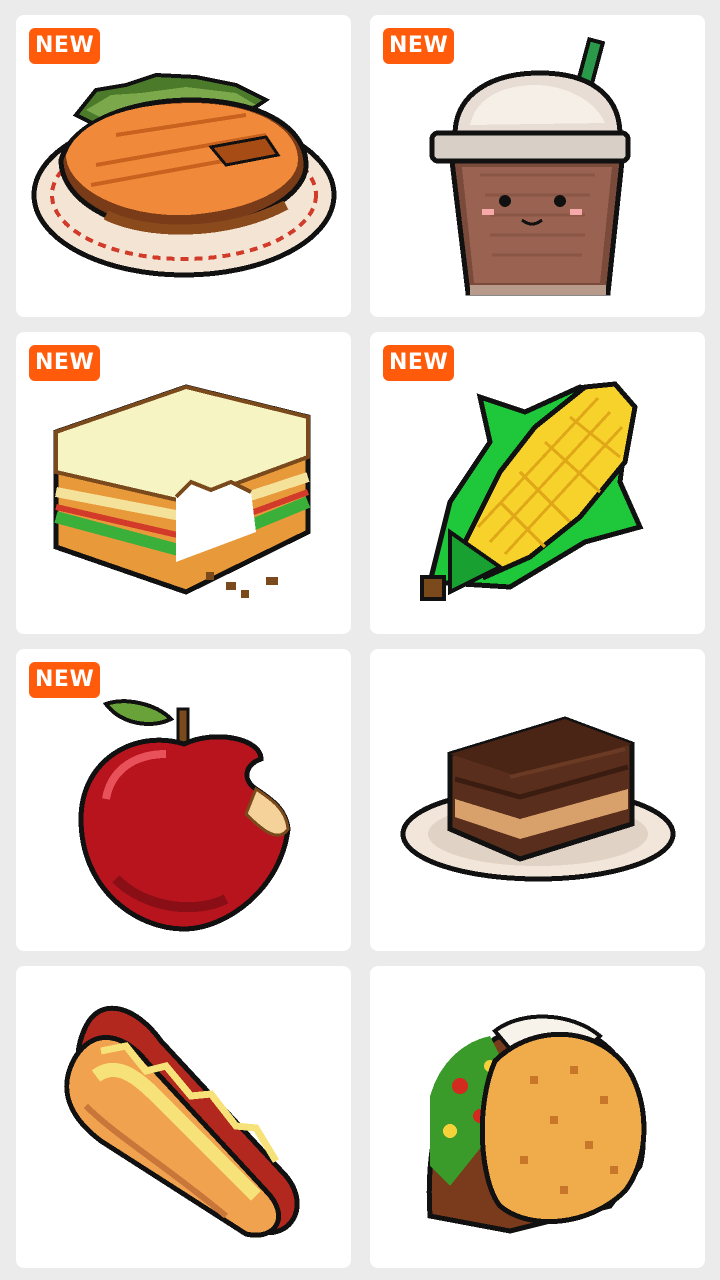  I want to click on taco-icon, so click(537, 1117).